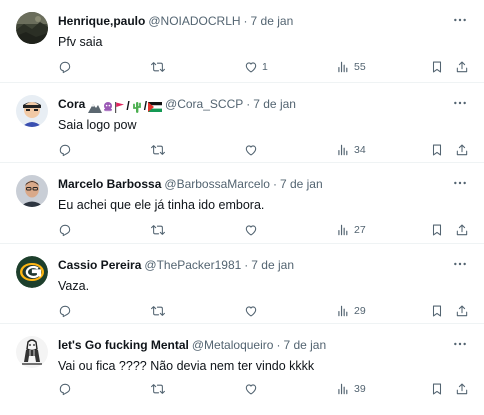  What do you see at coordinates (161, 205) in the screenshot?
I see `tweet-text: Eu achei que ele já tinha ido embora.` at bounding box center [161, 205].